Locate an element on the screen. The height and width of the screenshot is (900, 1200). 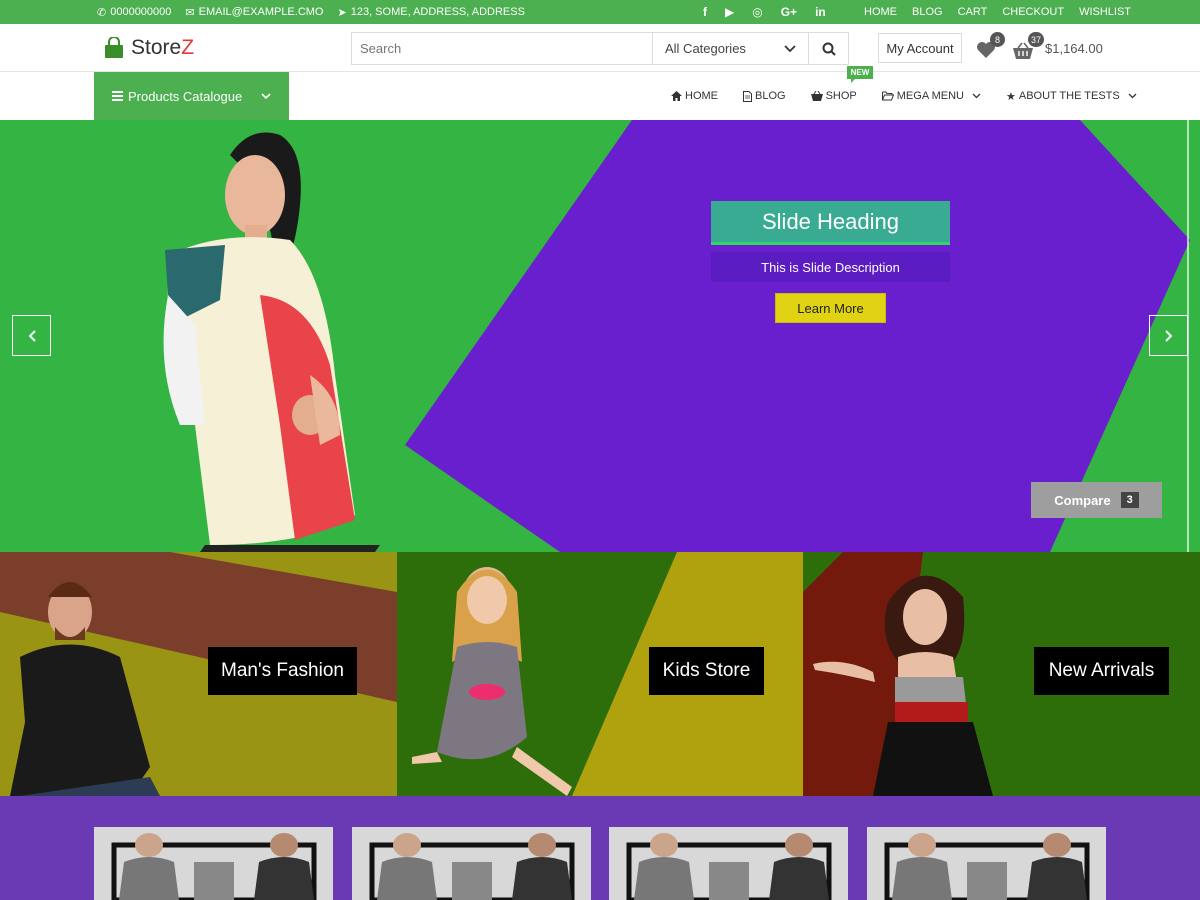
toplink-wishlist: WISHLIST is located at coordinates (1105, 12).